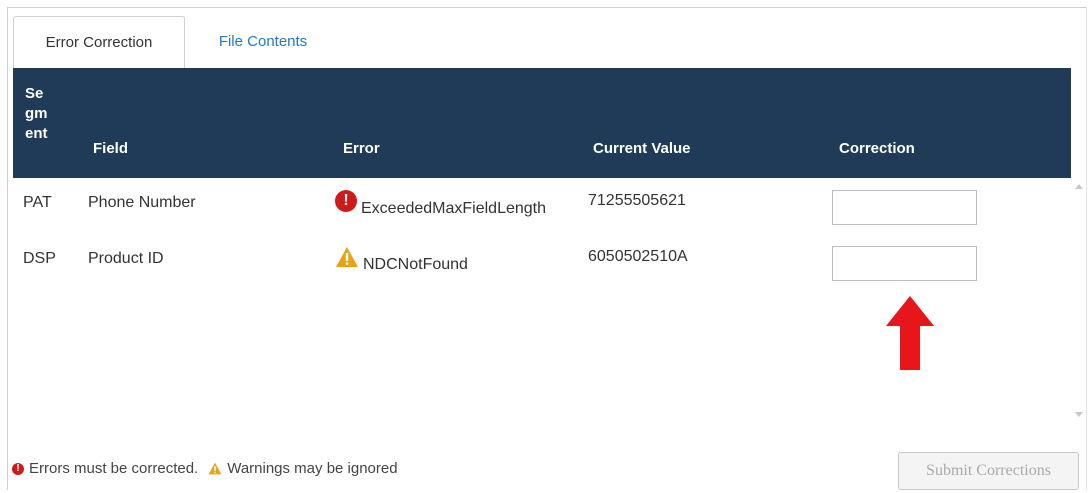 The height and width of the screenshot is (493, 1091). I want to click on row-field: Phone Number, so click(142, 202).